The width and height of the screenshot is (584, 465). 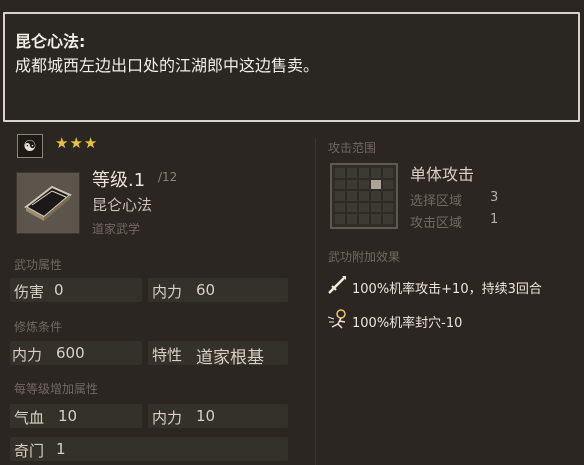 I want to click on req-value-trait: 道家根基, so click(x=230, y=358).